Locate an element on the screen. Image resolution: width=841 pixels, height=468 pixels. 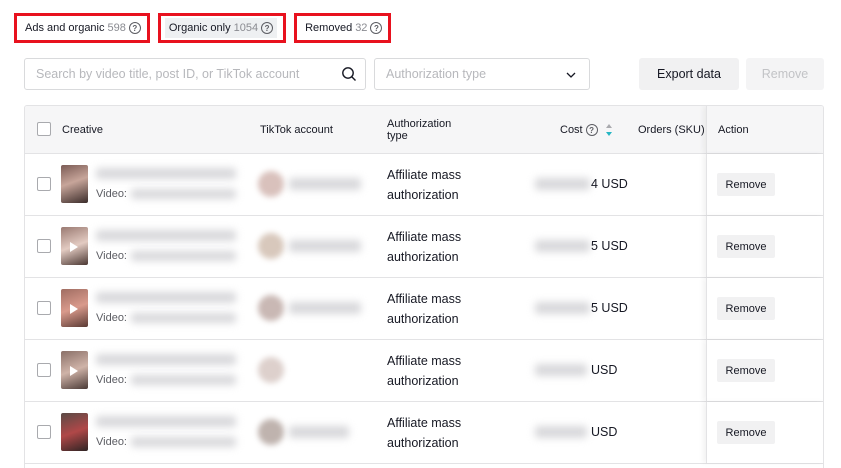
tab-label: Ads and organic is located at coordinates (65, 28).